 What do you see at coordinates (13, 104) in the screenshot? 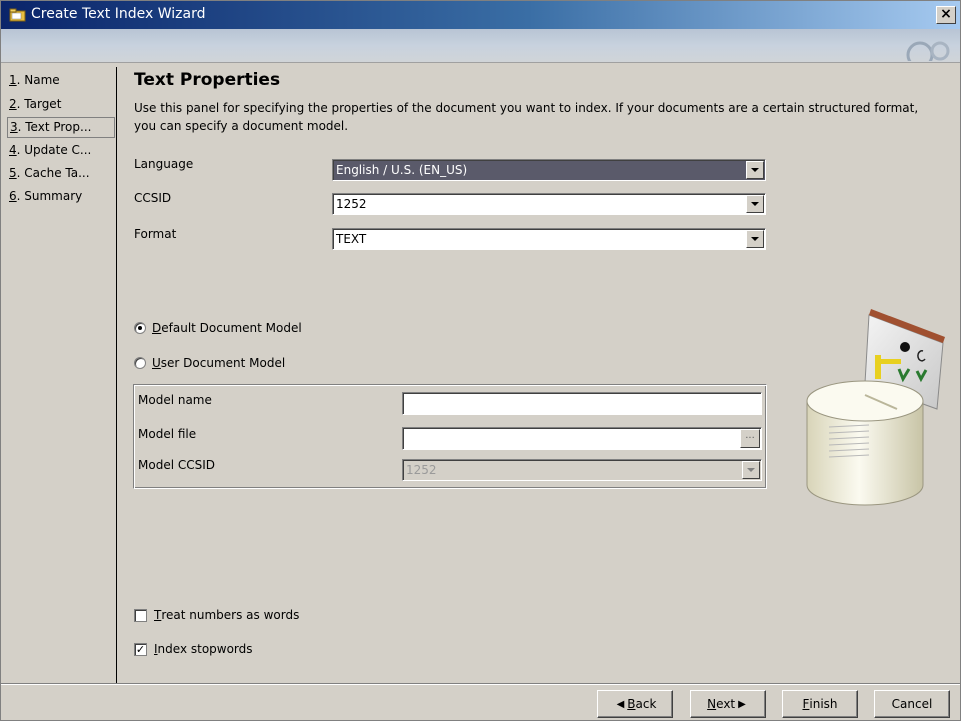
I see `nav-step-number: 2` at bounding box center [13, 104].